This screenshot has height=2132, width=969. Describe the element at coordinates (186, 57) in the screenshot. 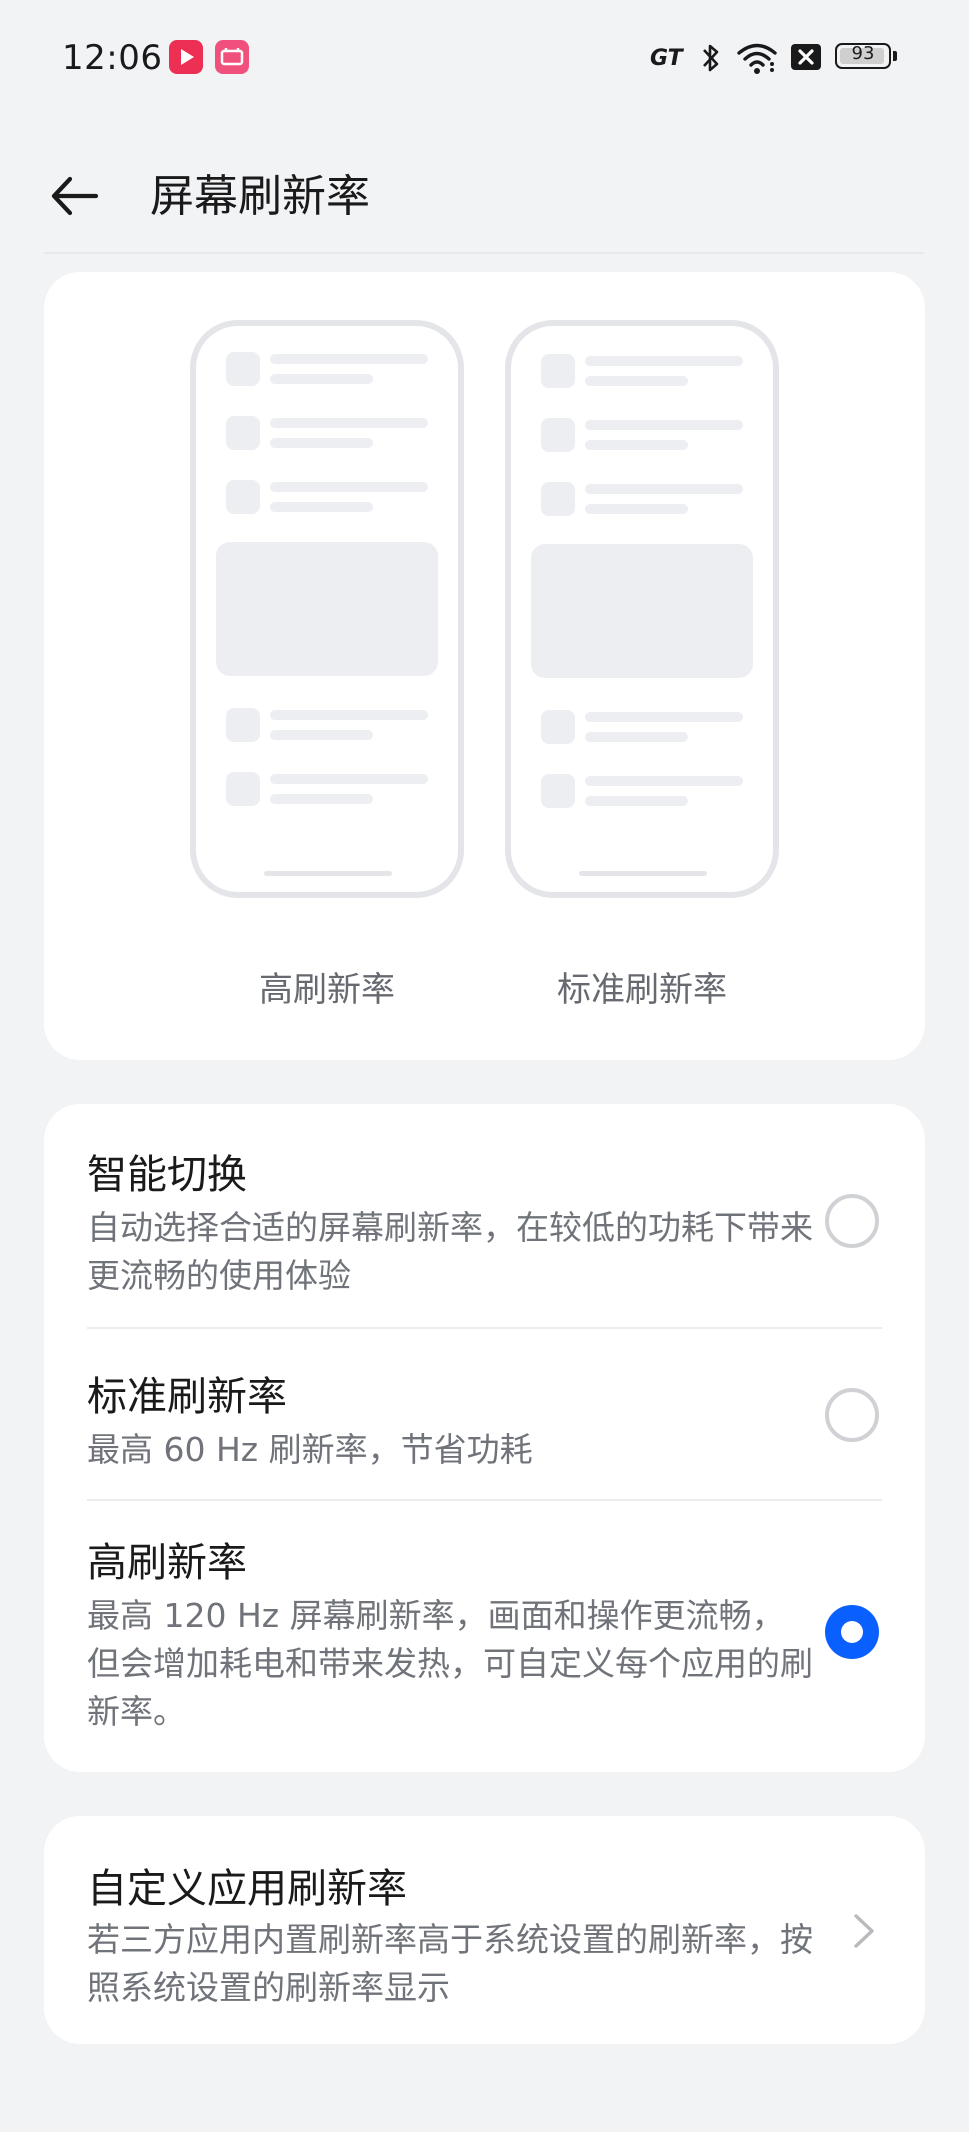

I see `video-app-icon` at that location.